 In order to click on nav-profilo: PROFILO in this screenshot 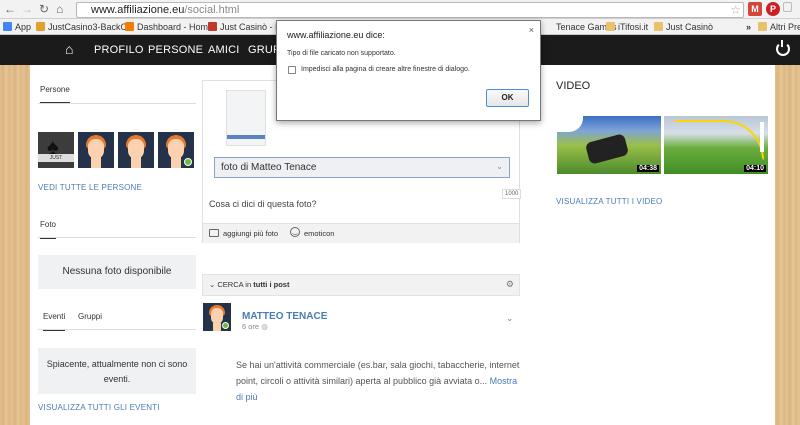, I will do `click(119, 50)`.